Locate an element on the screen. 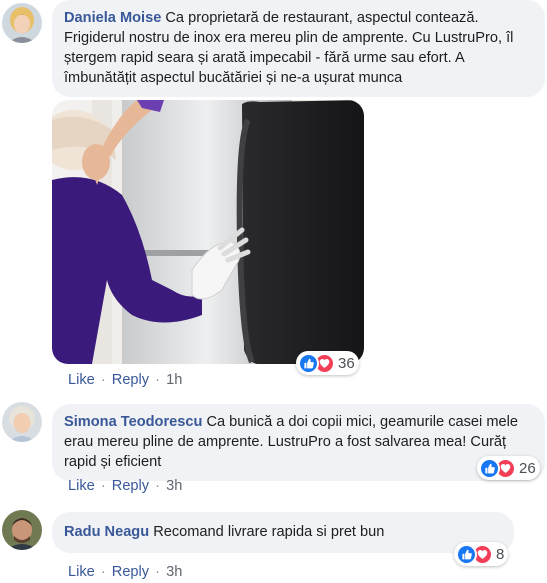  comment-author: Daniela Moise is located at coordinates (112, 18).